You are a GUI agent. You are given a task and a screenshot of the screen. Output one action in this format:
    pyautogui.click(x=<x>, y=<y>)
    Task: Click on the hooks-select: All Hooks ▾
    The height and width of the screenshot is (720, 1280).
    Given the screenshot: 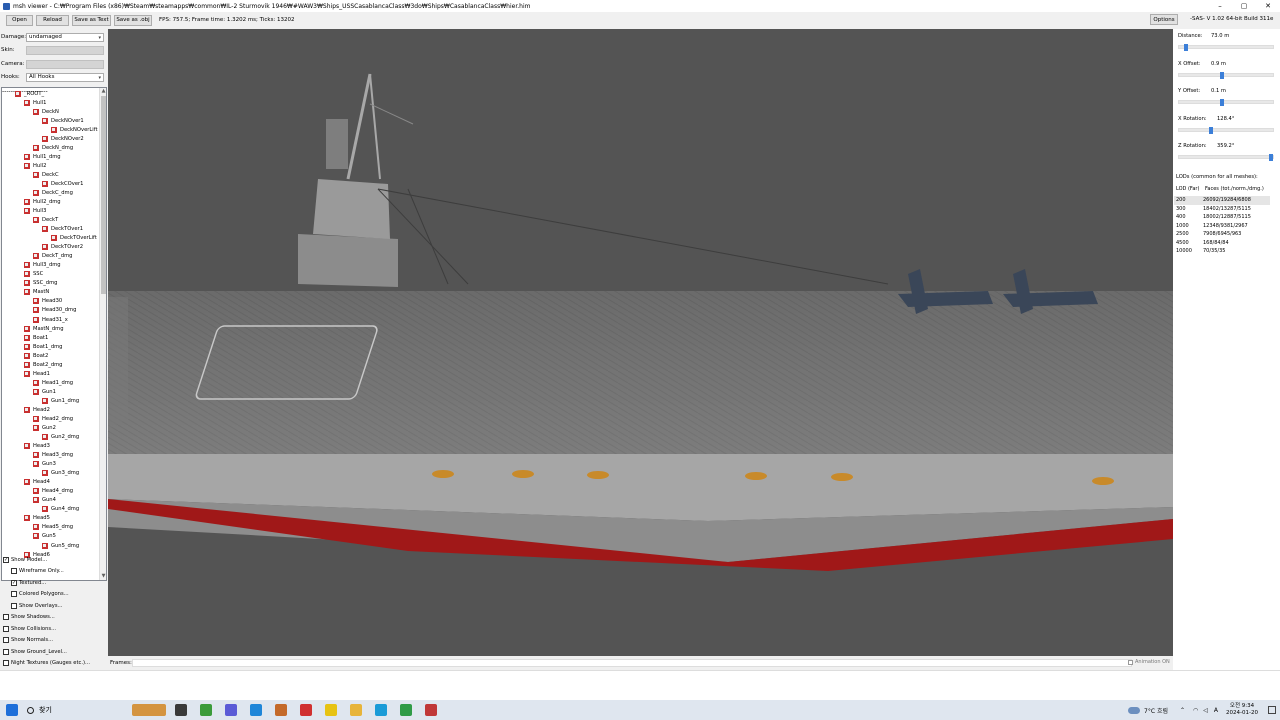 What is the action you would take?
    pyautogui.click(x=65, y=77)
    